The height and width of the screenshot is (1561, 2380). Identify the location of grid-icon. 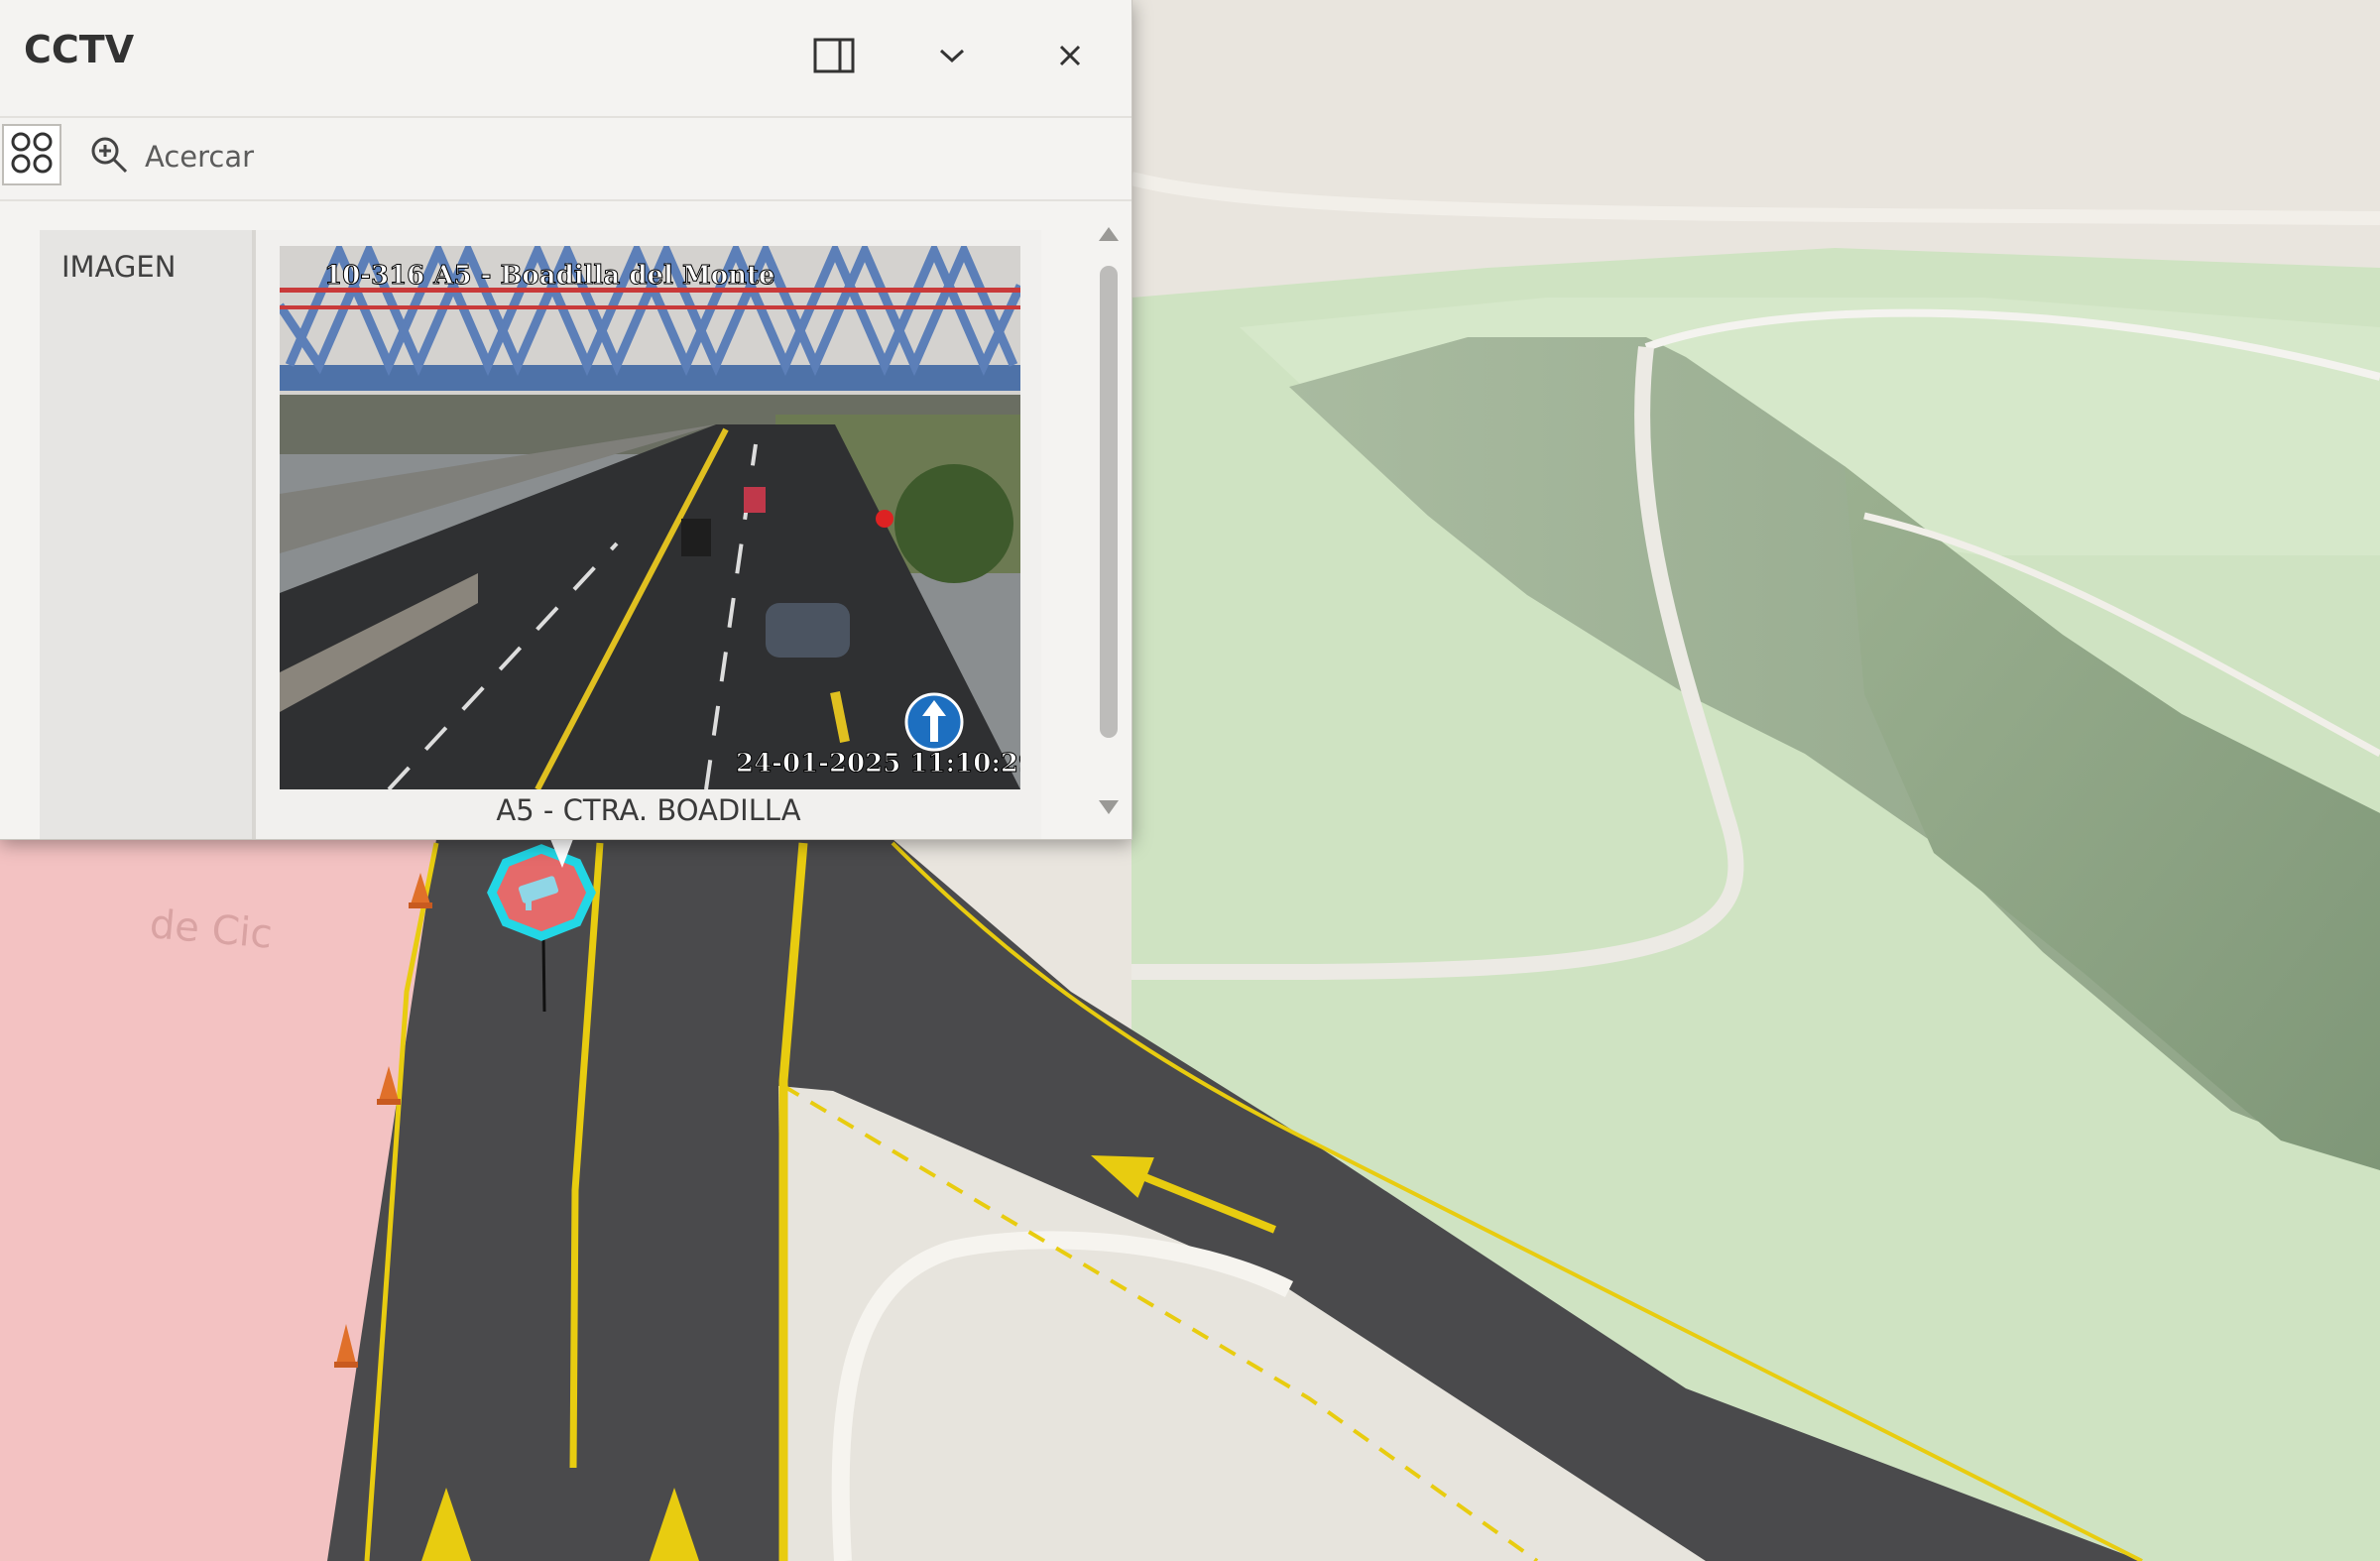
(32, 155).